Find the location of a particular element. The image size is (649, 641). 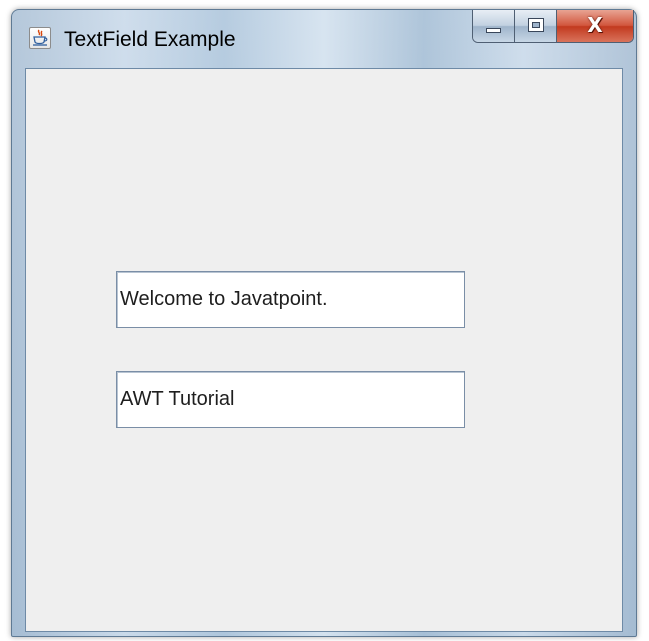

close-icon: X is located at coordinates (595, 25).